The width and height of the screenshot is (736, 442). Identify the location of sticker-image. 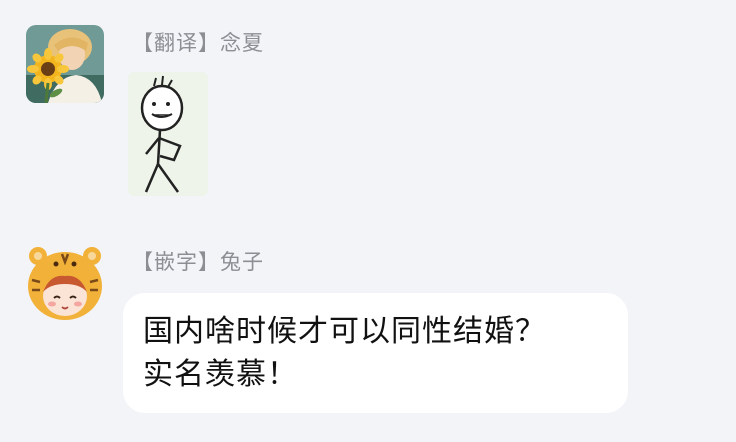
(168, 134).